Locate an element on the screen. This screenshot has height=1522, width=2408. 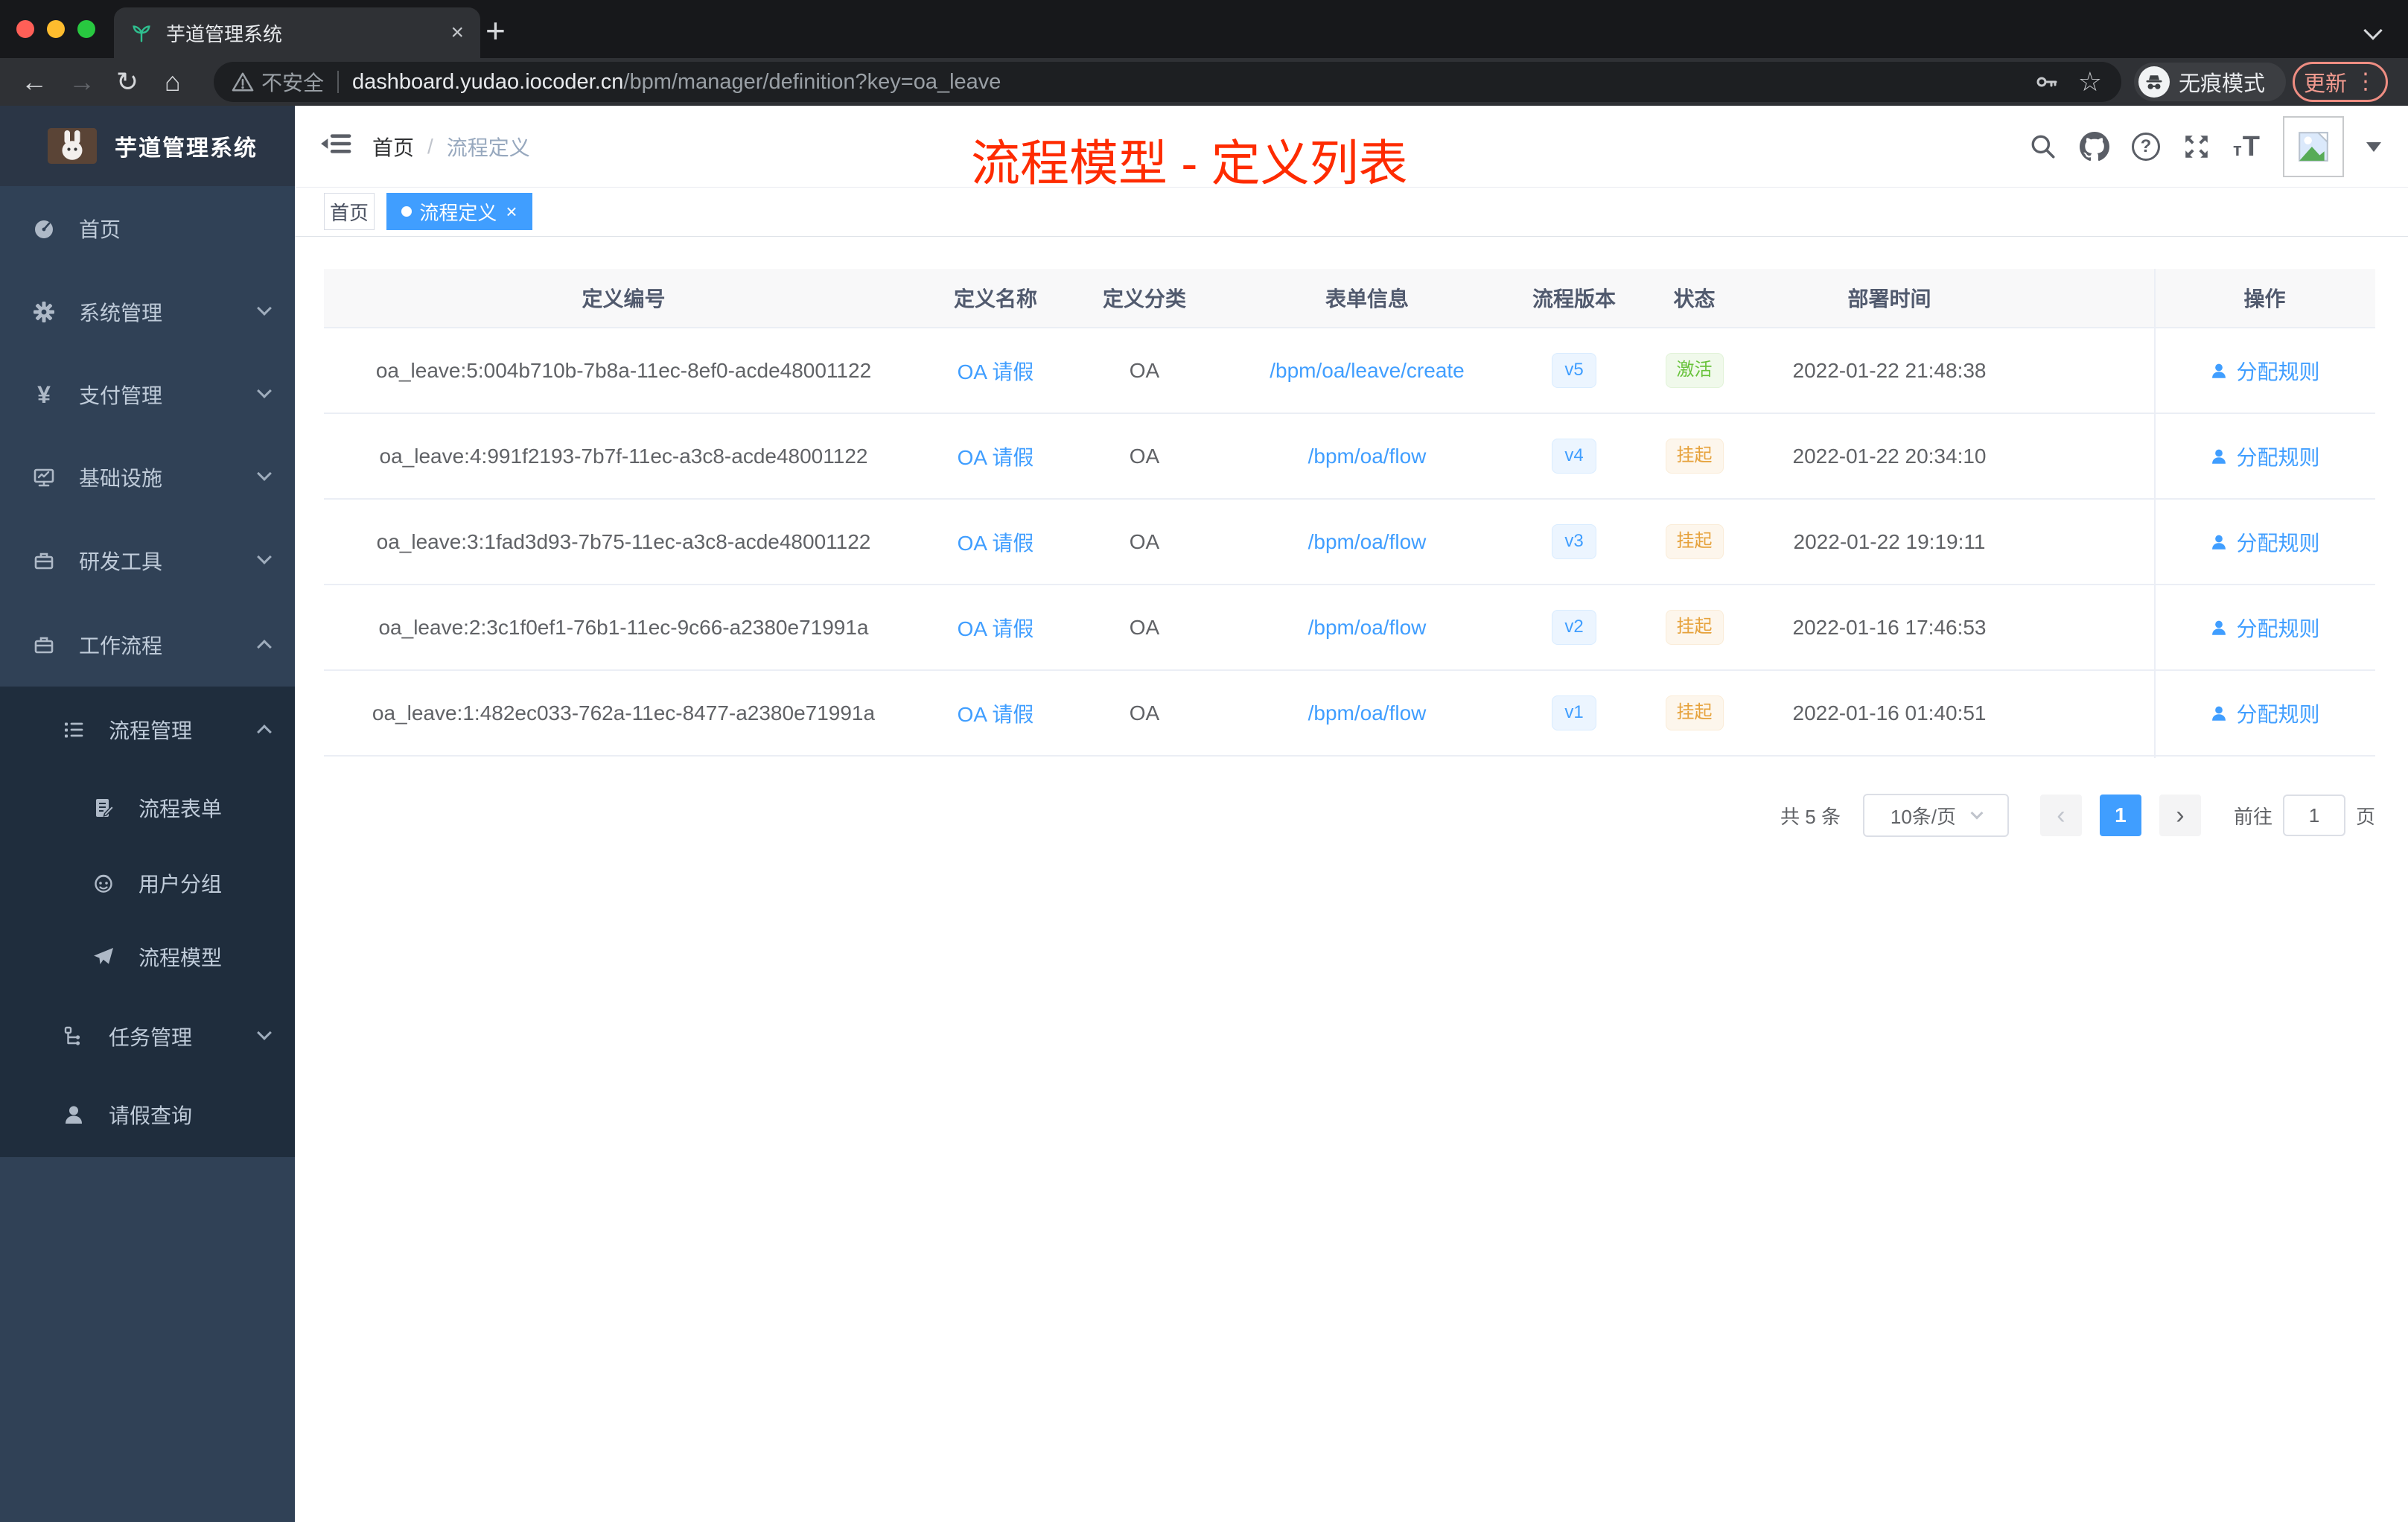
sidebar-item-payment-management: ¥ 支付管理 is located at coordinates (147, 394).